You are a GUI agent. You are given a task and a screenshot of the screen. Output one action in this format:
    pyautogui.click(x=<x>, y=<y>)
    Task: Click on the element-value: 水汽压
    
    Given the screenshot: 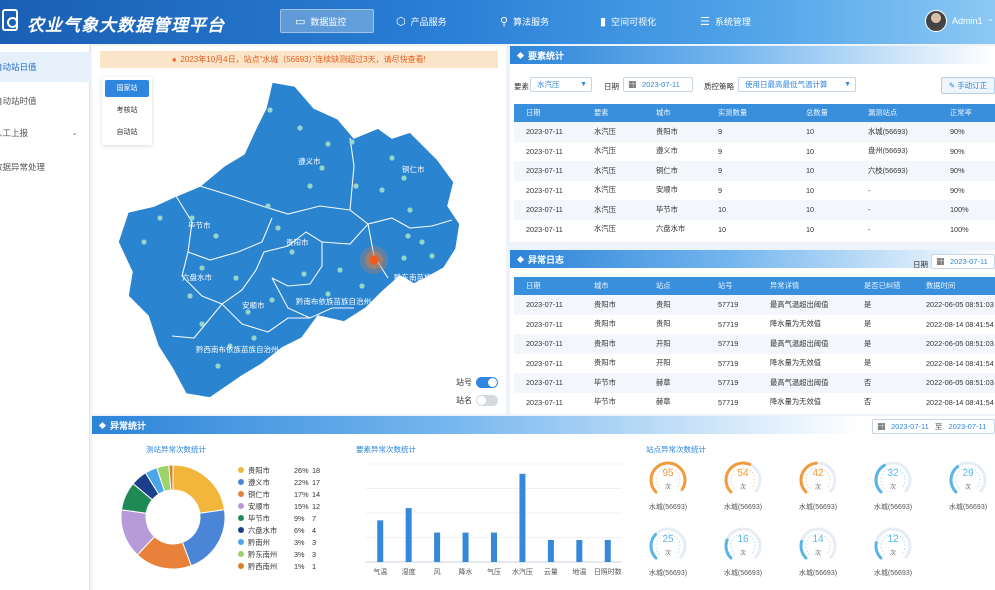 What is the action you would take?
    pyautogui.click(x=548, y=84)
    